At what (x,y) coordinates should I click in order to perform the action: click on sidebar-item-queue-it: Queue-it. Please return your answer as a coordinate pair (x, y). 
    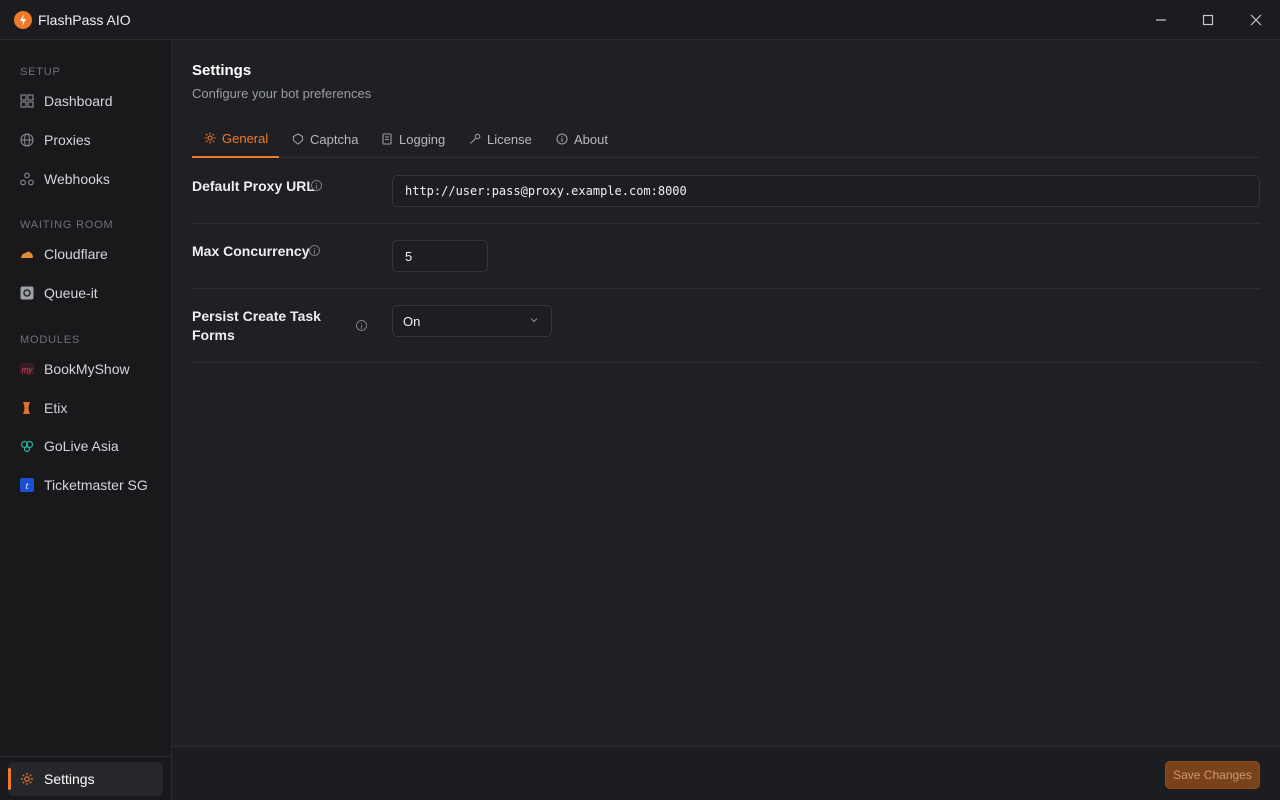
    Looking at the image, I should click on (85, 293).